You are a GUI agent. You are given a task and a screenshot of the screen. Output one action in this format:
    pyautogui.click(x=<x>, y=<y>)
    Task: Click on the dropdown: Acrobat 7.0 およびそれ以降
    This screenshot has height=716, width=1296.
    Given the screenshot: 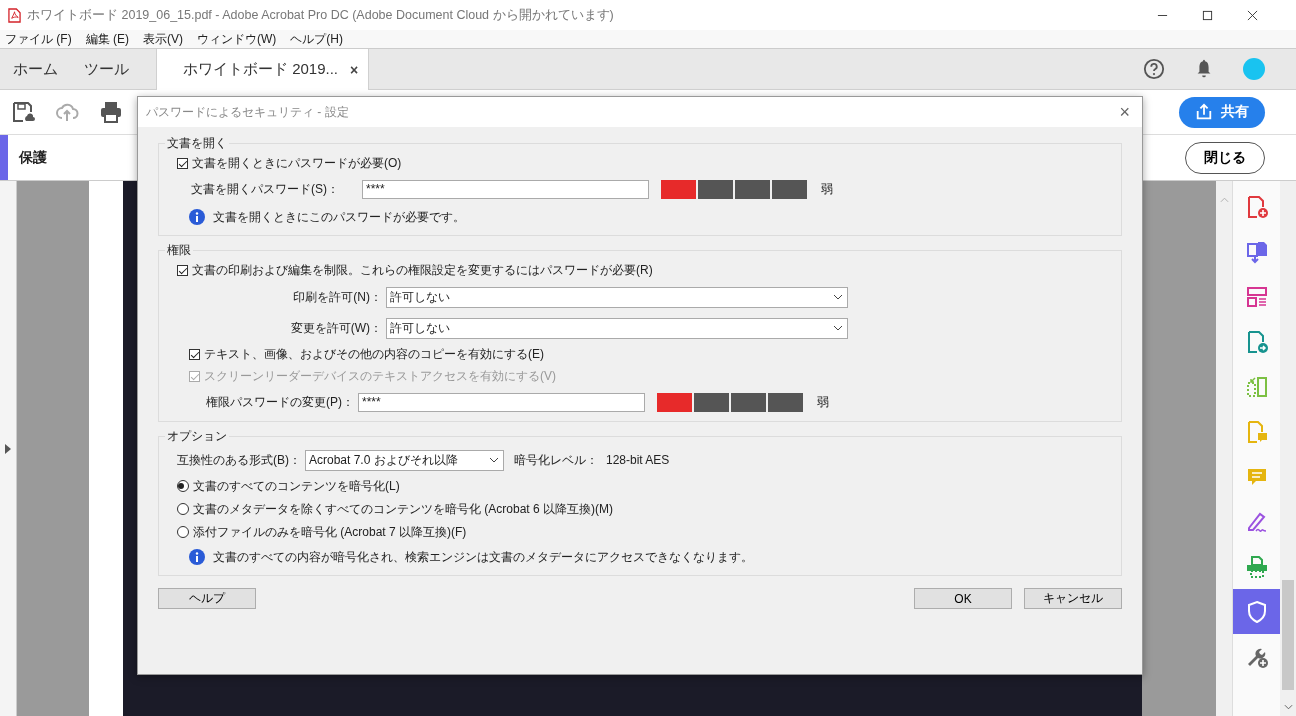 What is the action you would take?
    pyautogui.click(x=404, y=460)
    